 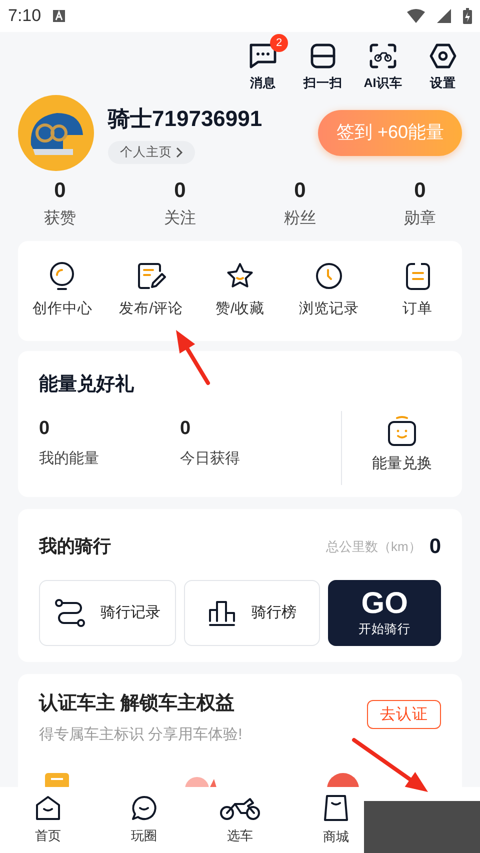 I want to click on shopping-bag-icon, so click(x=336, y=808).